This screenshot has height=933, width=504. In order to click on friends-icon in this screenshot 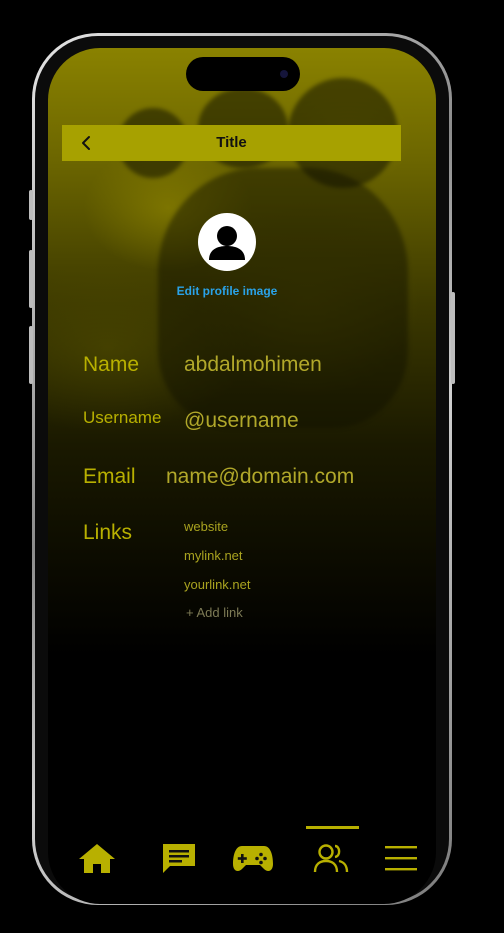, I will do `click(331, 858)`.